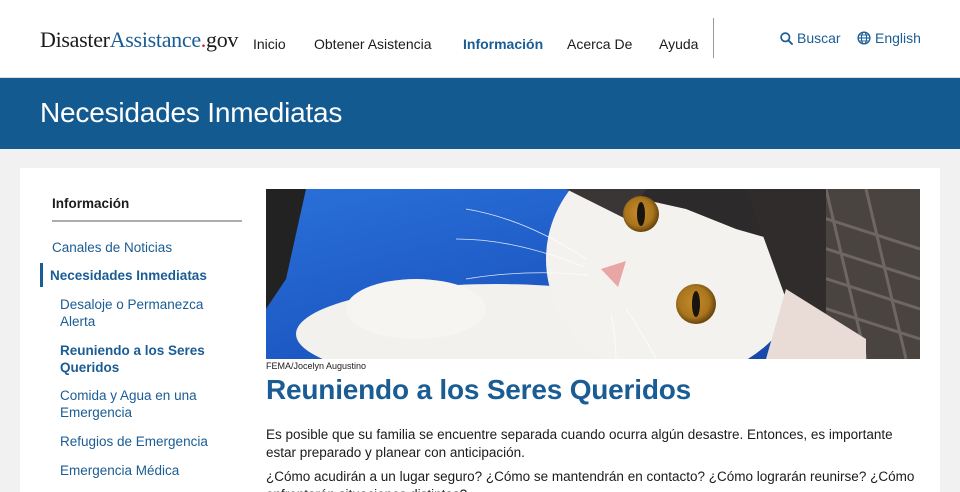 The width and height of the screenshot is (960, 492). Describe the element at coordinates (373, 44) in the screenshot. I see `nav-obtener-asistencia: Obtener Asistencia` at that location.